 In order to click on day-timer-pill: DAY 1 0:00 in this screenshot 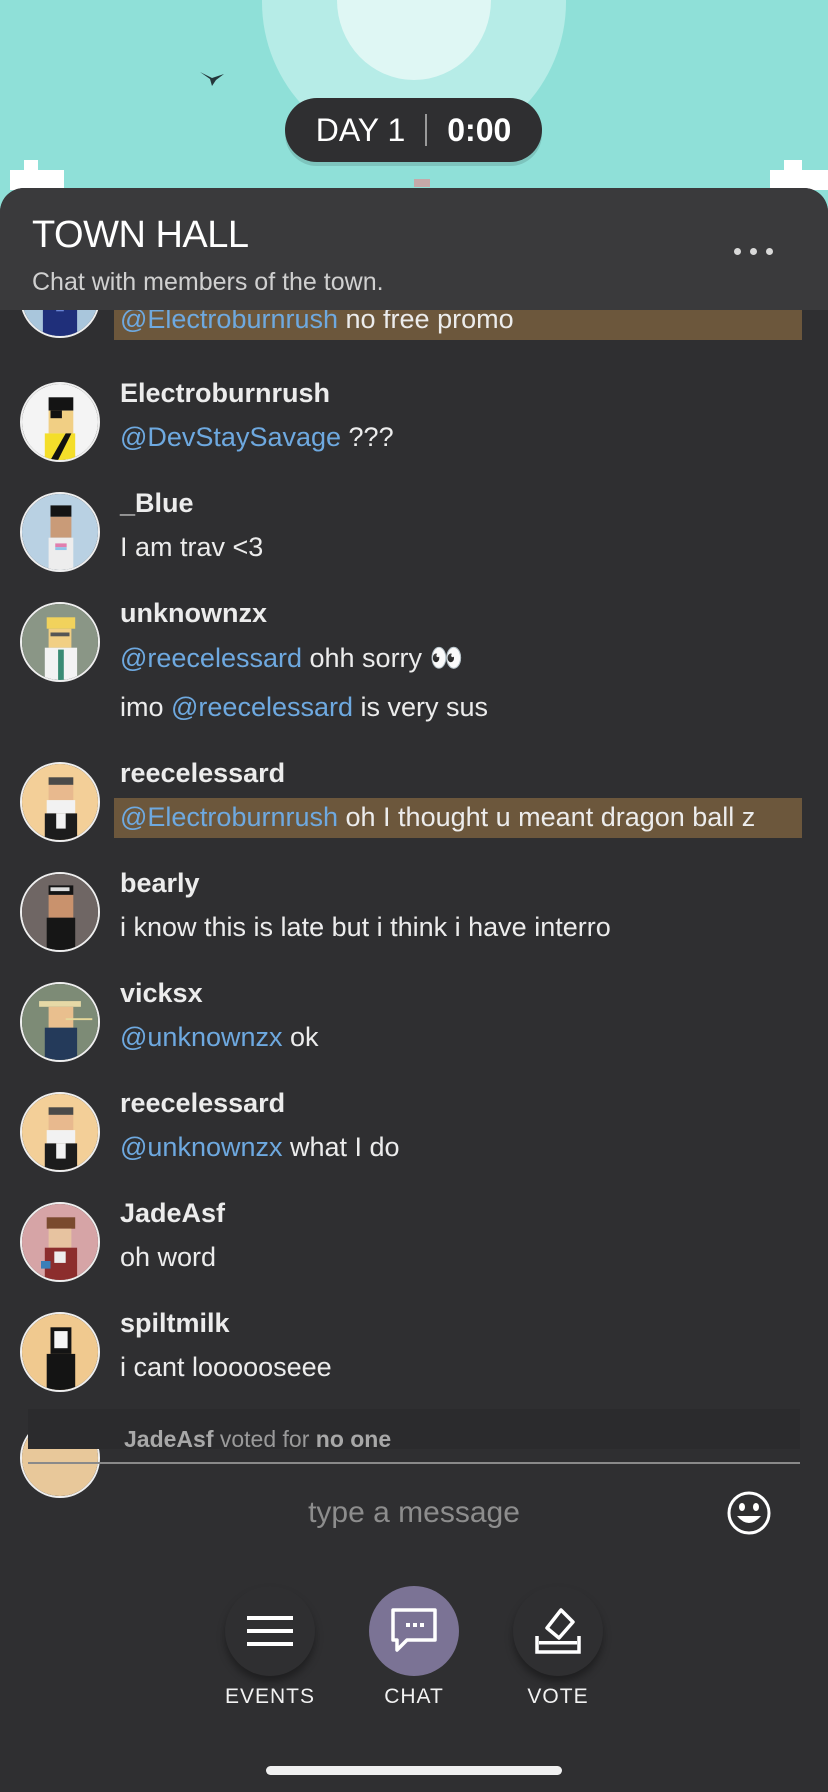, I will do `click(413, 130)`.